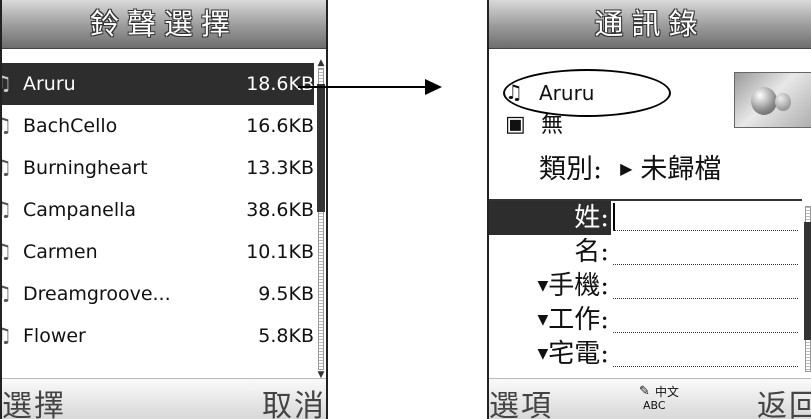 This screenshot has height=419, width=811. I want to click on arrowhead-icon, so click(433, 87).